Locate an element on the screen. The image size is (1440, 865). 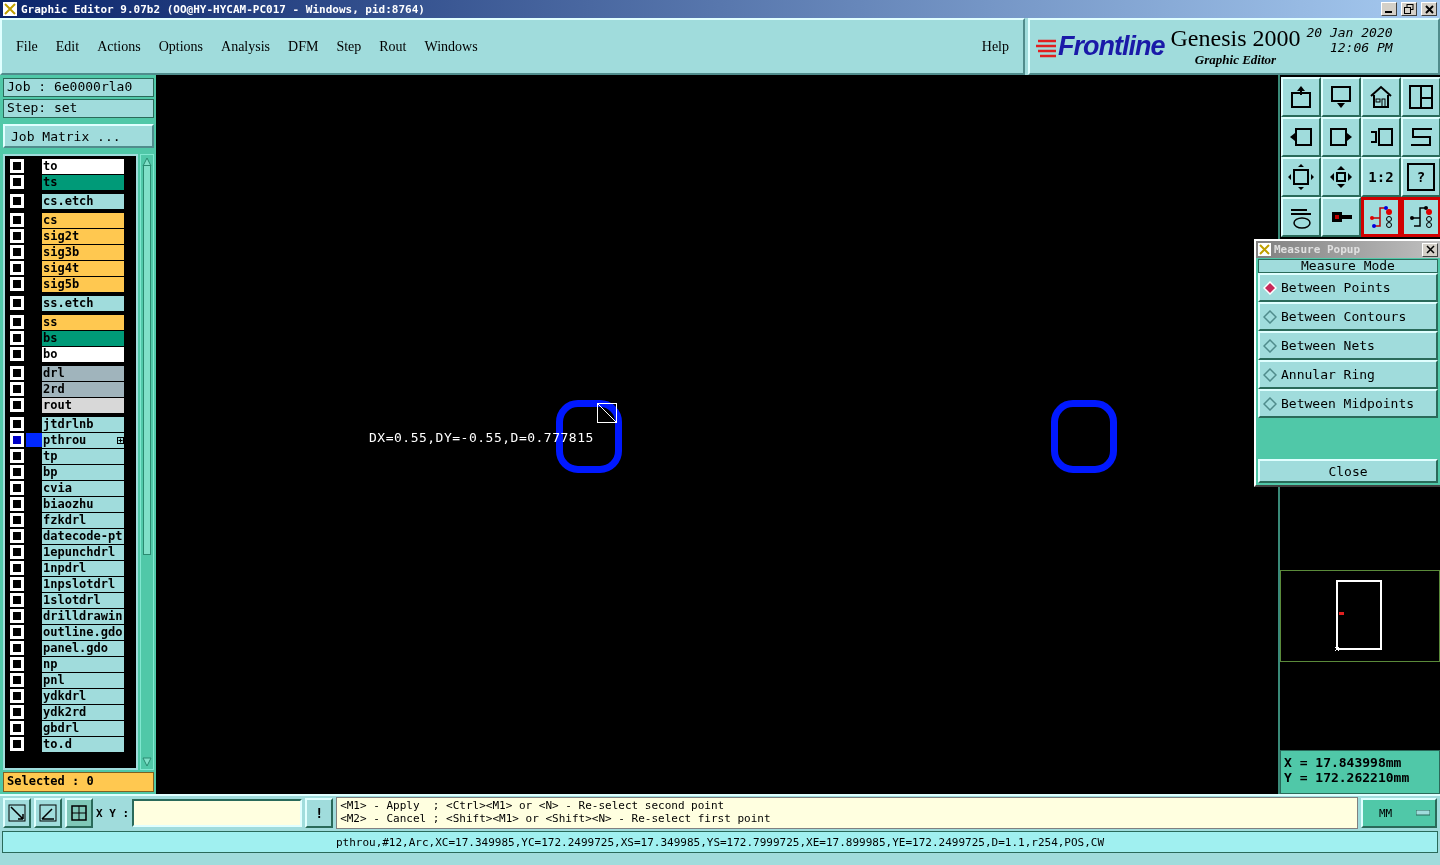
layer-name: pnl is located at coordinates (83, 680).